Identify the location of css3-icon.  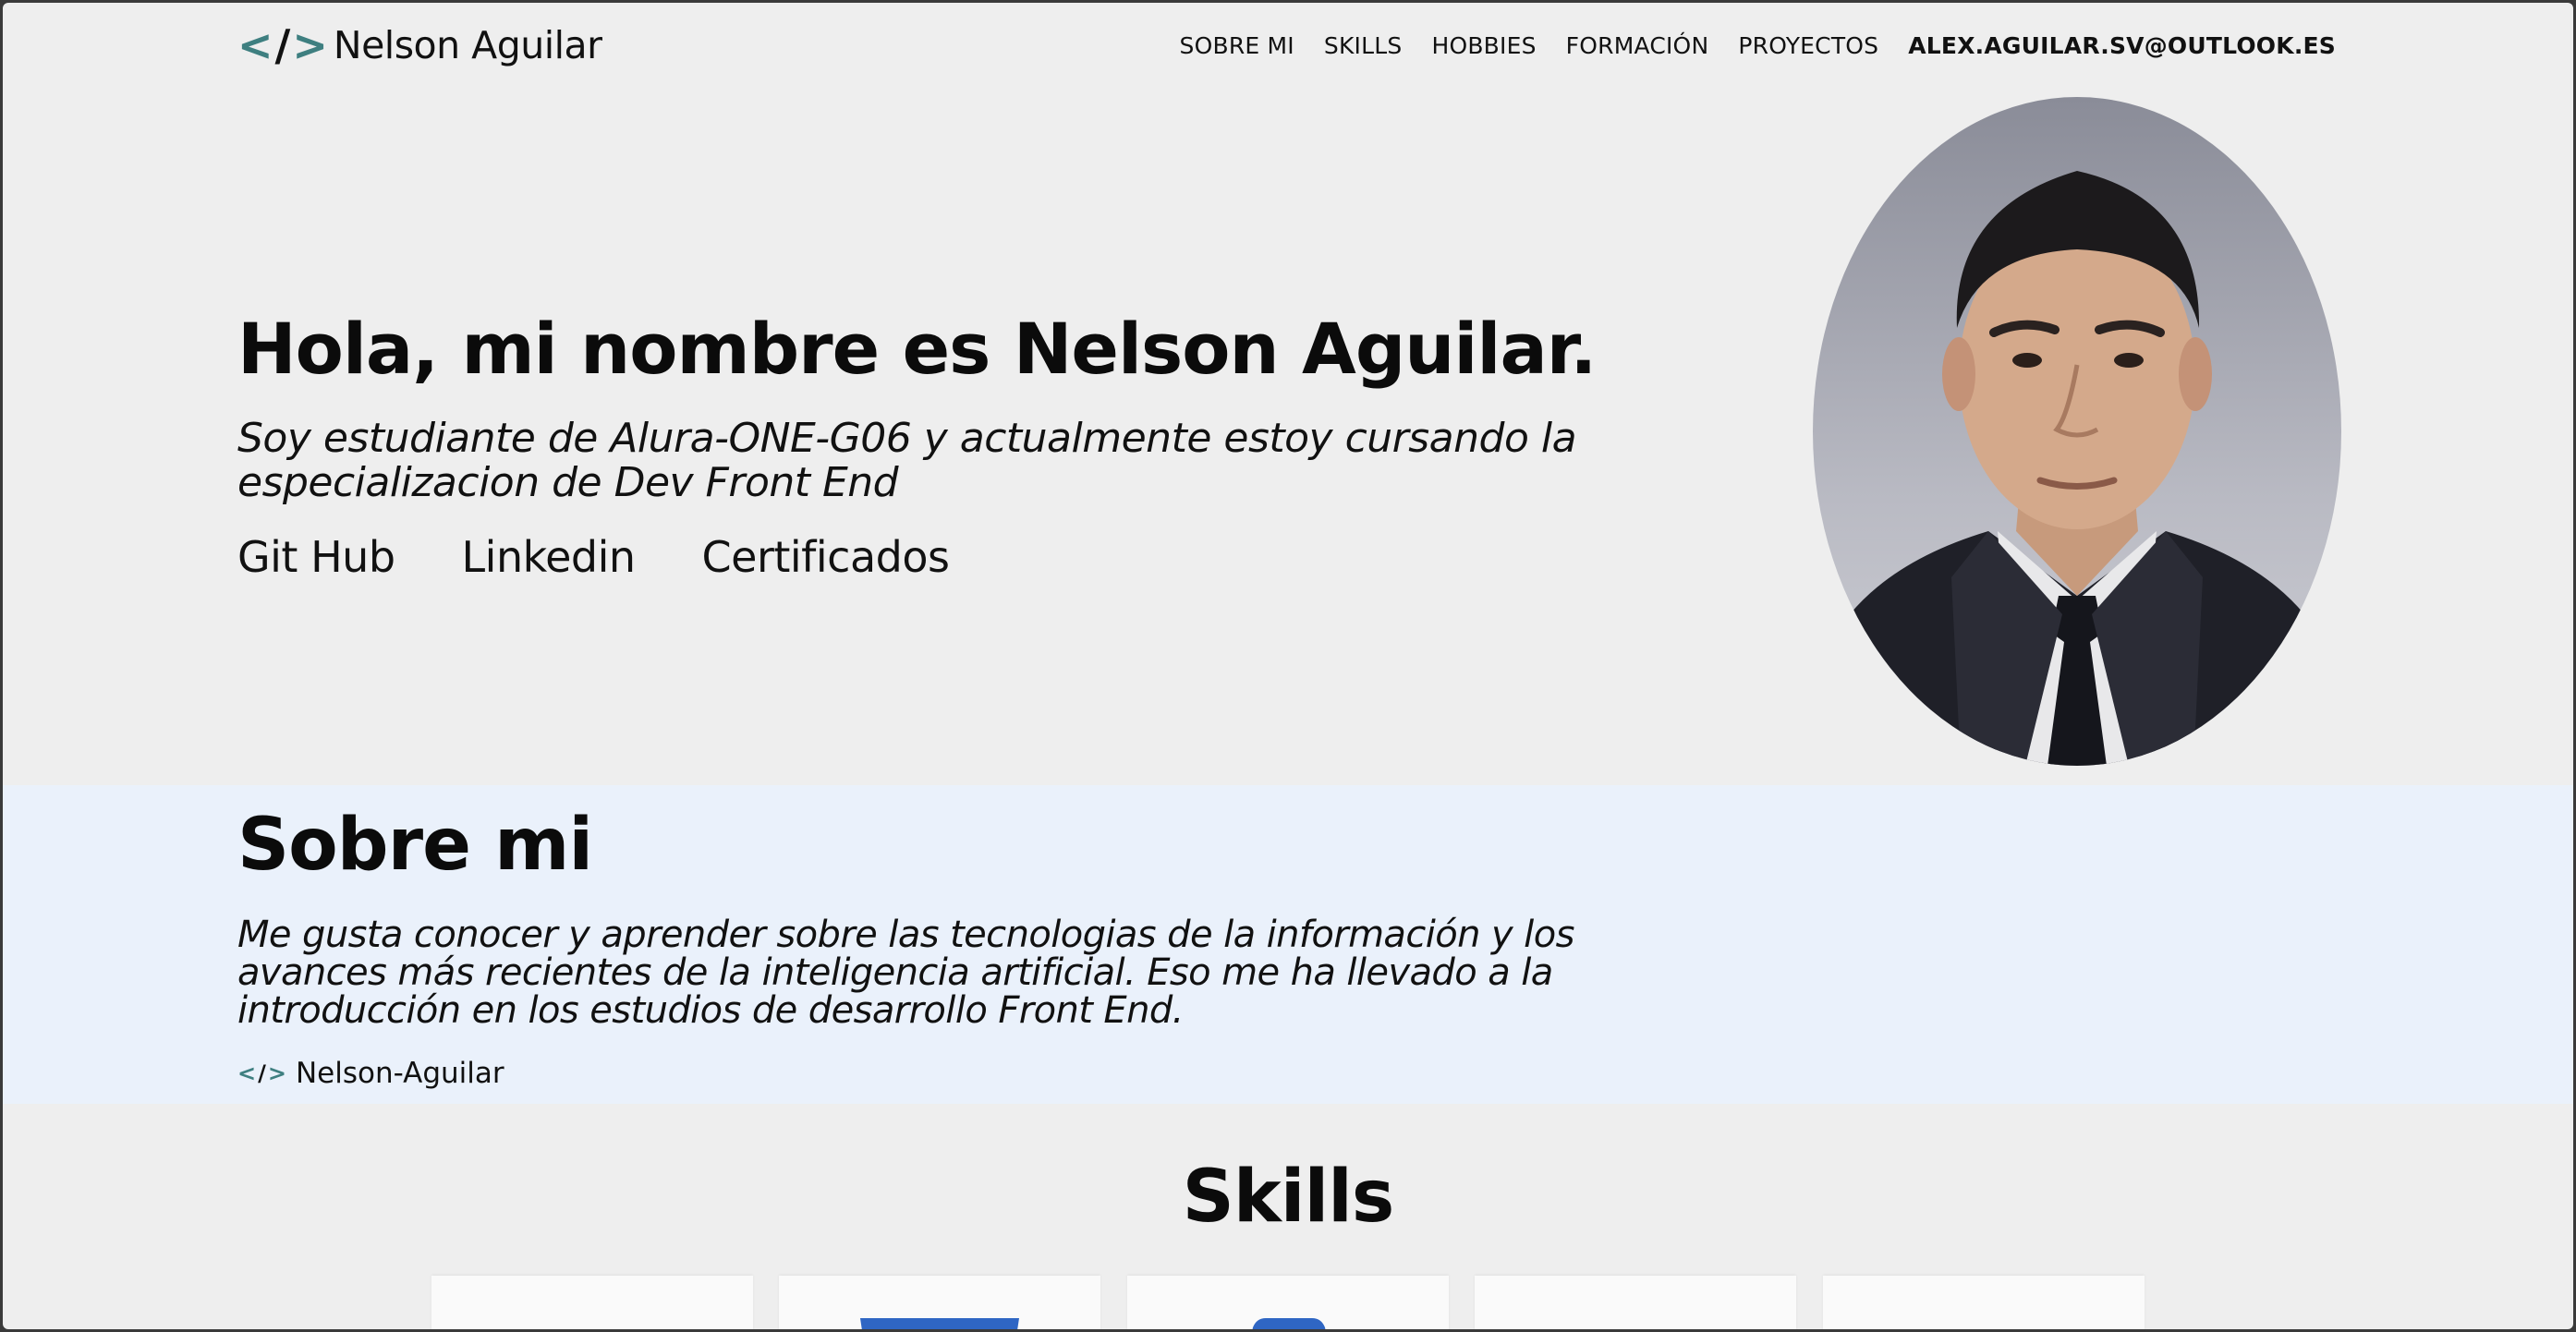
(1289, 1323).